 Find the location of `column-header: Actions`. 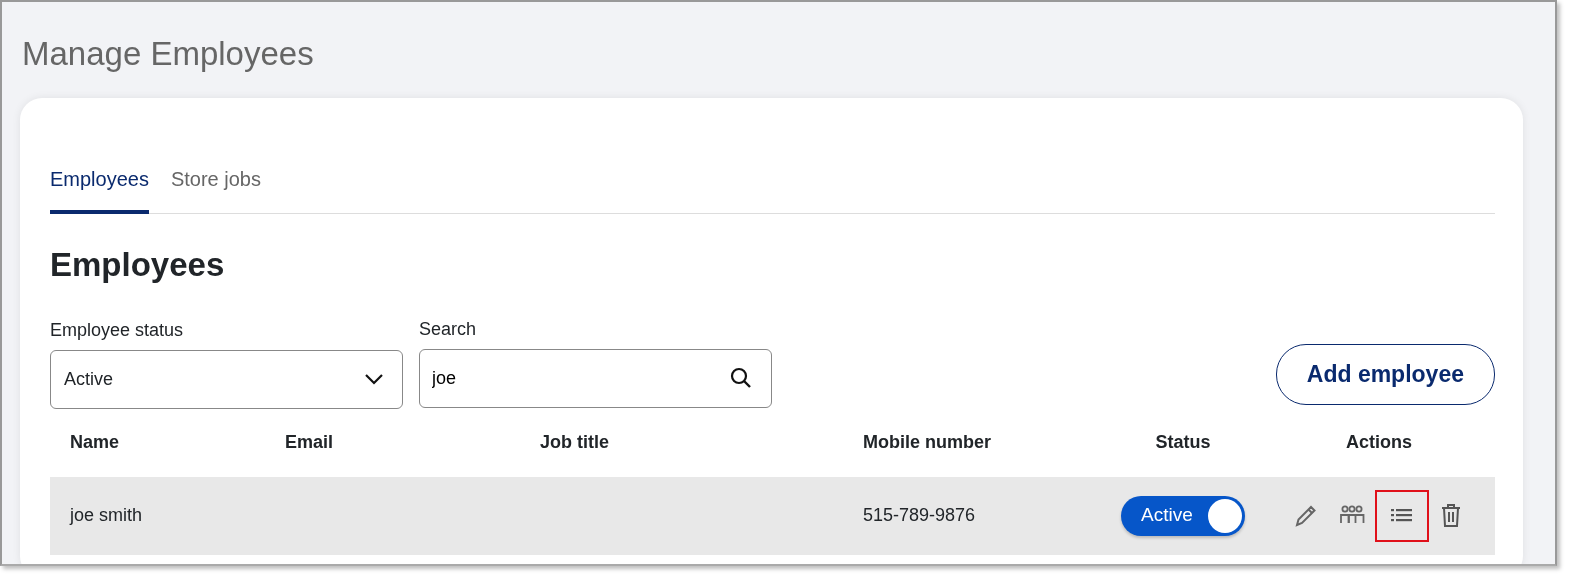

column-header: Actions is located at coordinates (1379, 442).